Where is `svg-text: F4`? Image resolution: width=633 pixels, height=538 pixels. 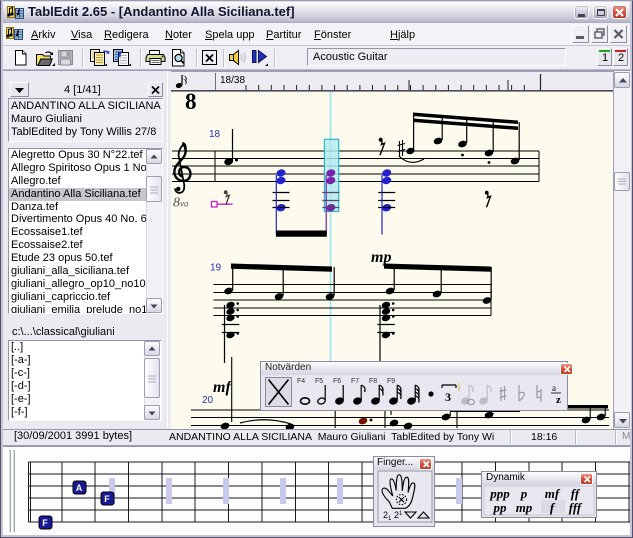 svg-text: F4 is located at coordinates (301, 381).